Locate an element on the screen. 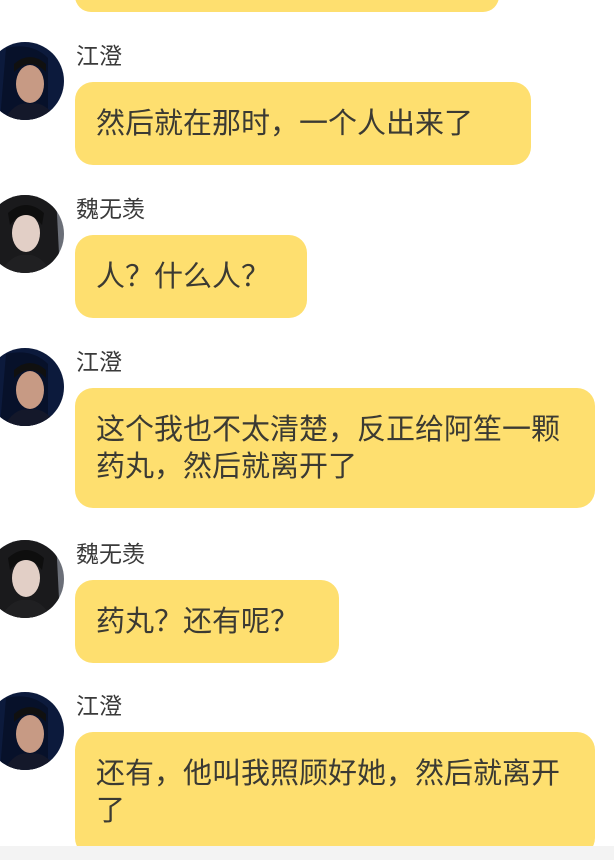 The image size is (614, 860). message-text: 这个我也不太清楚，反正给阿笙一颗药丸，然后就离开了 is located at coordinates (328, 447).